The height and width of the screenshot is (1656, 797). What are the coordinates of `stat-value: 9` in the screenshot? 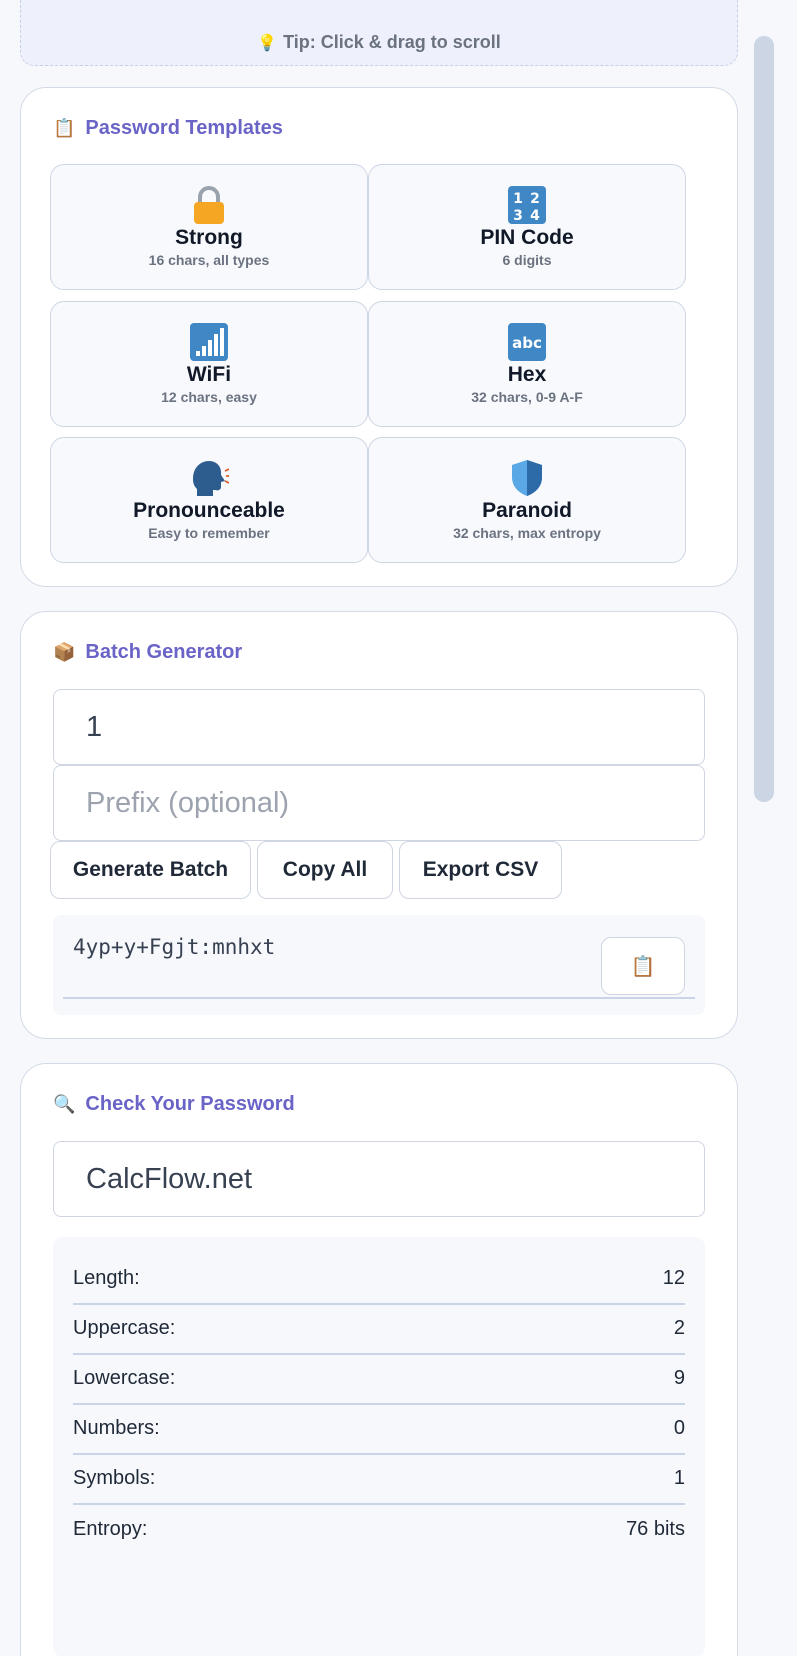 It's located at (679, 1377).